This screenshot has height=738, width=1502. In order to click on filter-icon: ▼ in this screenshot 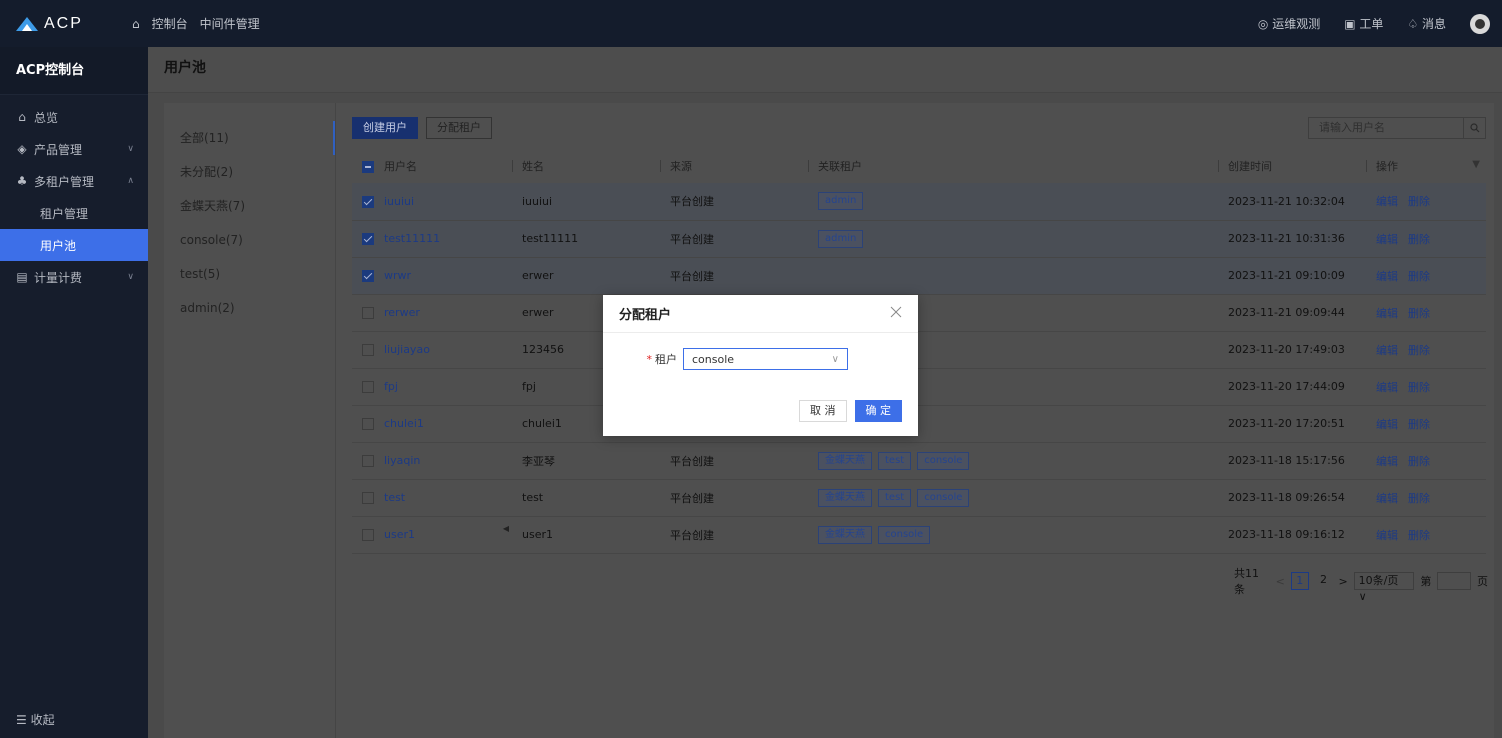, I will do `click(1476, 164)`.